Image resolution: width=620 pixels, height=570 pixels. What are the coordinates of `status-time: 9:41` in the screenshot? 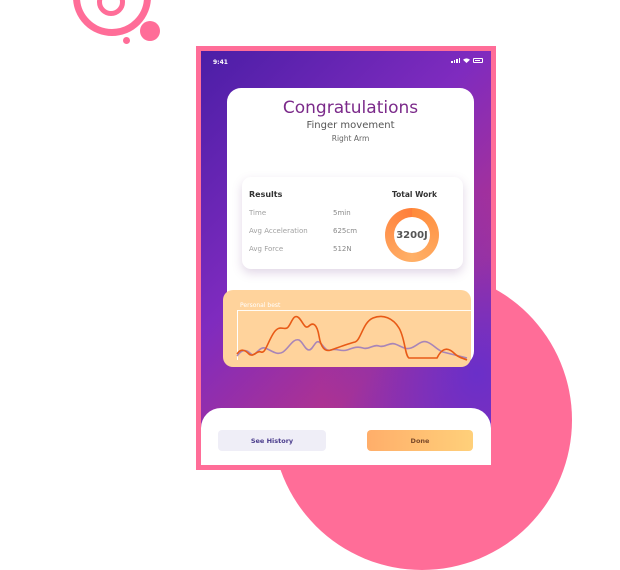 It's located at (220, 62).